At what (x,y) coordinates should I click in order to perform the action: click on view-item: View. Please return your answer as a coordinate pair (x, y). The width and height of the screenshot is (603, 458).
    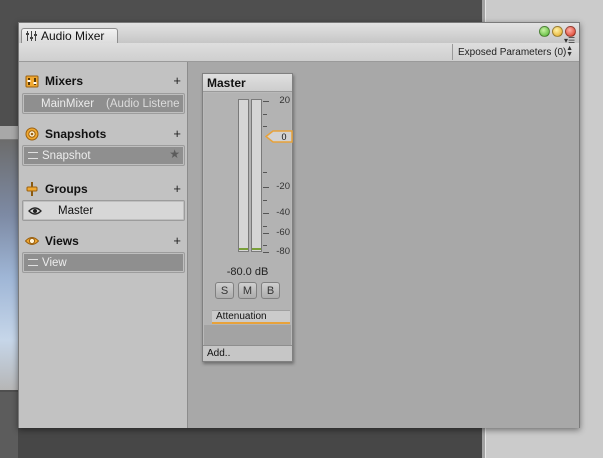
    Looking at the image, I should click on (103, 262).